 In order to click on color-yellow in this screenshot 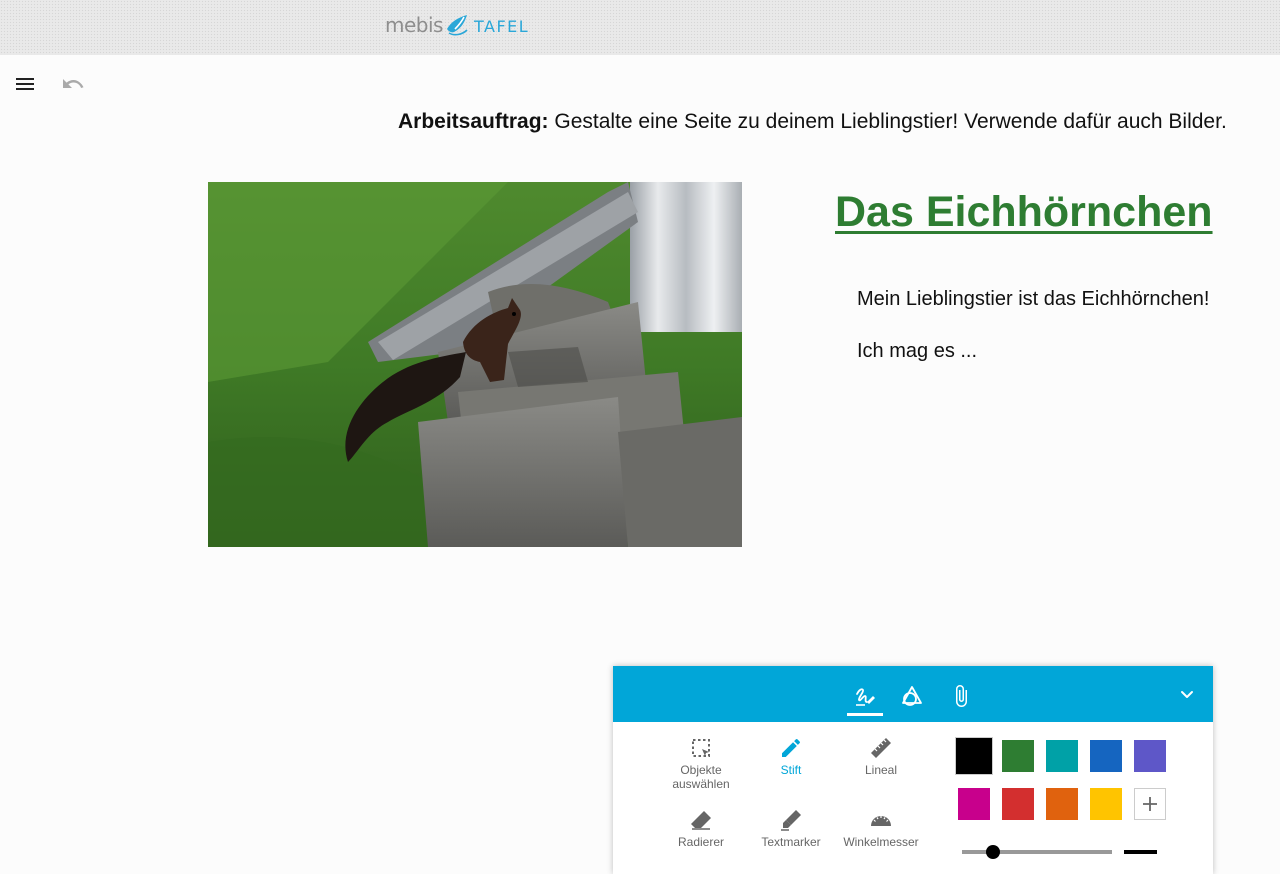, I will do `click(1106, 804)`.